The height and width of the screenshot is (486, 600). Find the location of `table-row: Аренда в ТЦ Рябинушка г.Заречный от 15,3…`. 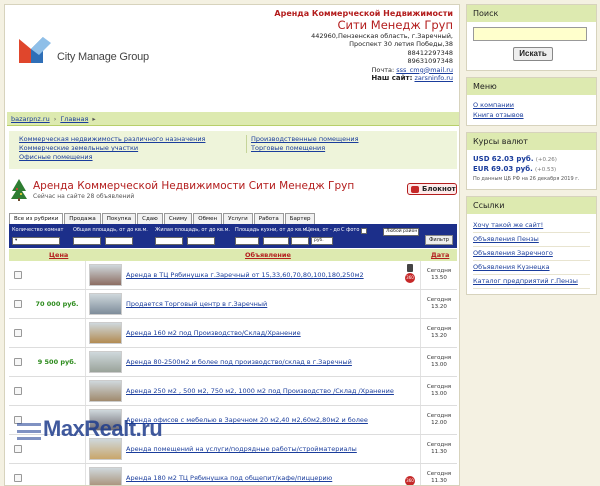

table-row: Аренда в ТЦ Рябинушка г.Заречный от 15,3… is located at coordinates (233, 275).